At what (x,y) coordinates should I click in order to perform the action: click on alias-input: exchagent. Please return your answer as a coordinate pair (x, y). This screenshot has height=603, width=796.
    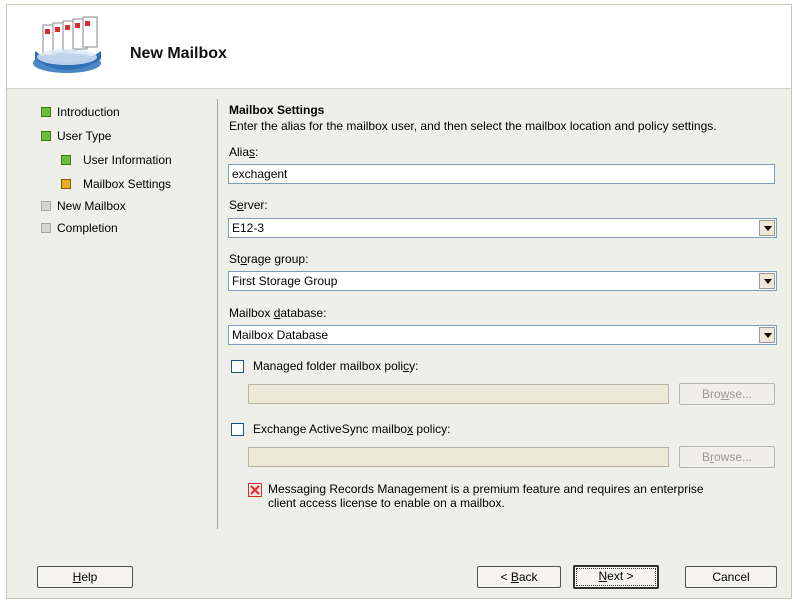
    Looking at the image, I should click on (501, 174).